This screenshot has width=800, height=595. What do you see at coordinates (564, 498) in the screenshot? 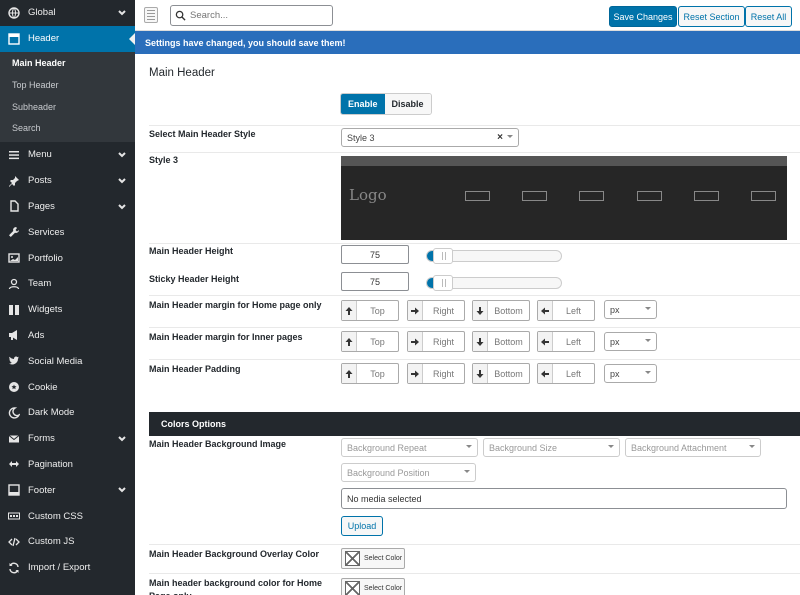
I see `media-field: No media selected` at bounding box center [564, 498].